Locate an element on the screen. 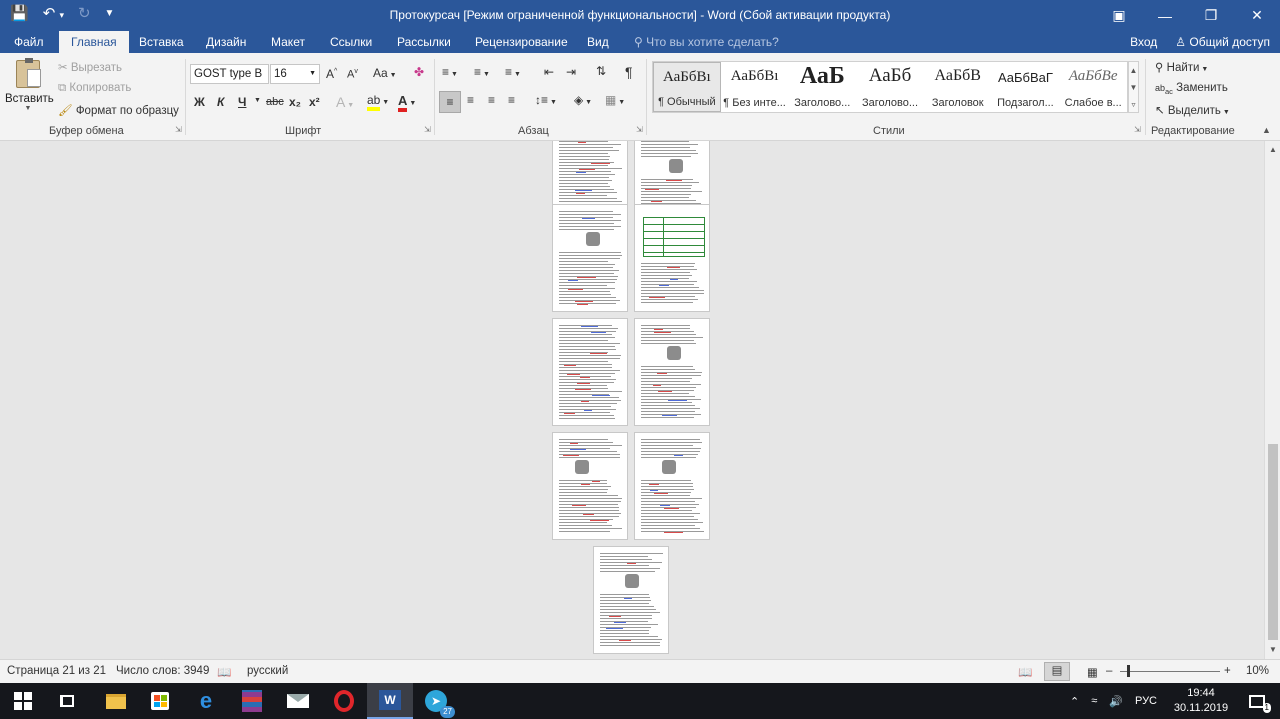 This screenshot has height=719, width=1280. print-layout-icon: ▤ is located at coordinates (1057, 671).